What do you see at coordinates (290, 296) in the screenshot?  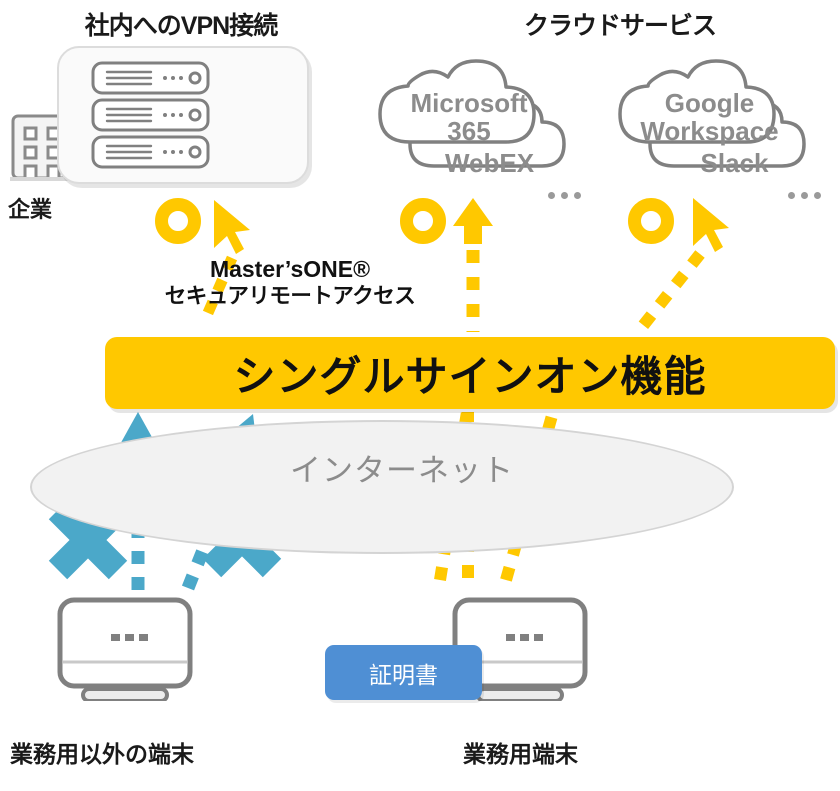 I see `brand-line-2: セキュアリモートアクセス` at bounding box center [290, 296].